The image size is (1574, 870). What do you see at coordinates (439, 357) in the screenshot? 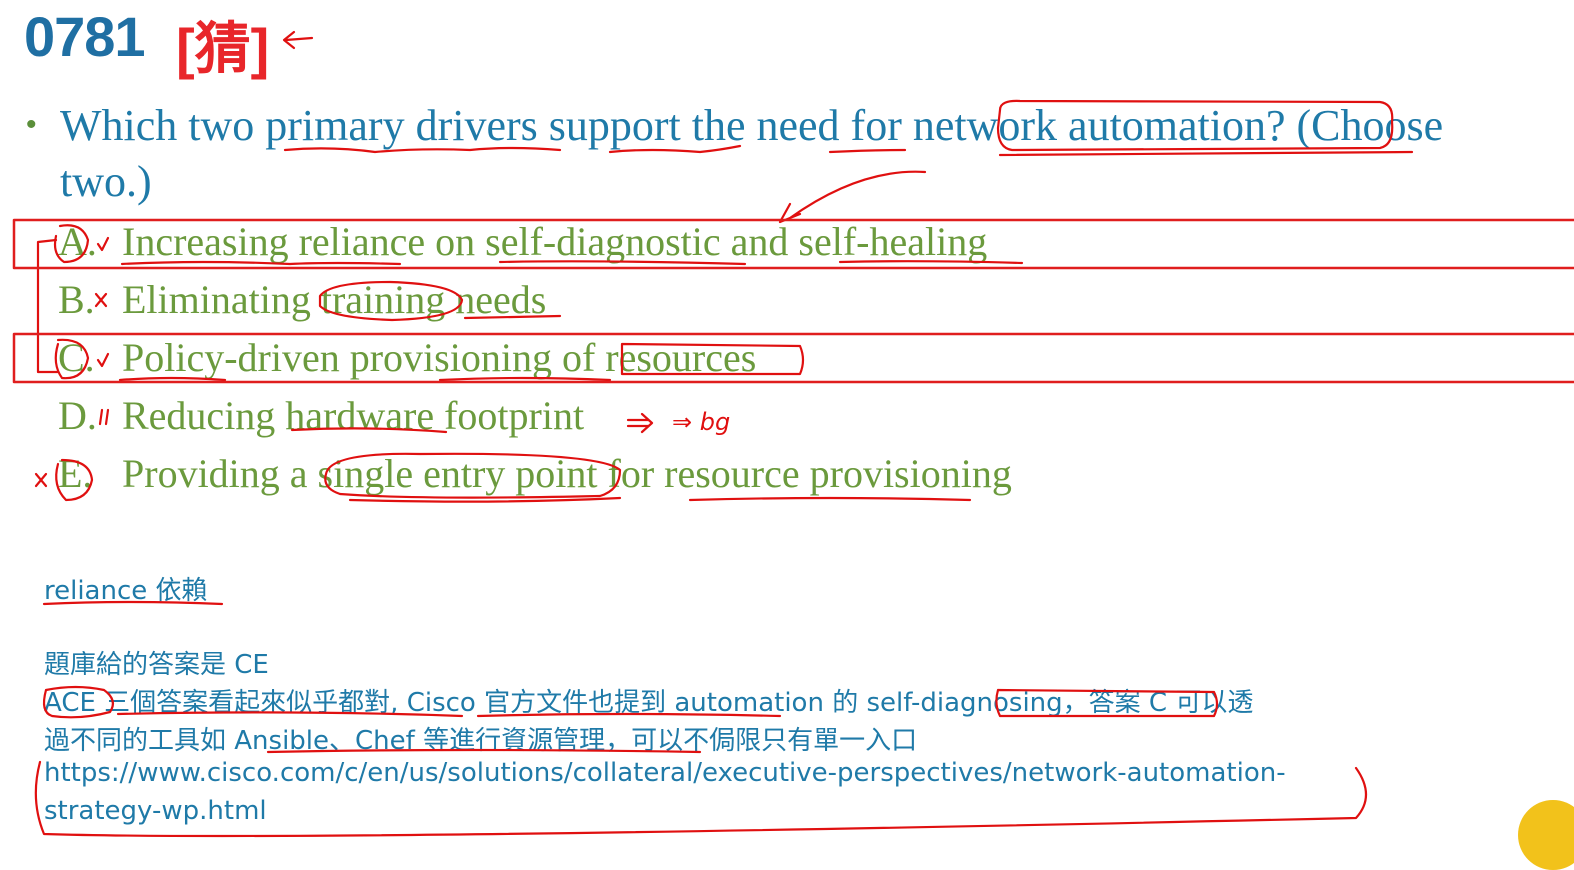
I see `option-c-text: Policy-driven provisioning of resources` at bounding box center [439, 357].